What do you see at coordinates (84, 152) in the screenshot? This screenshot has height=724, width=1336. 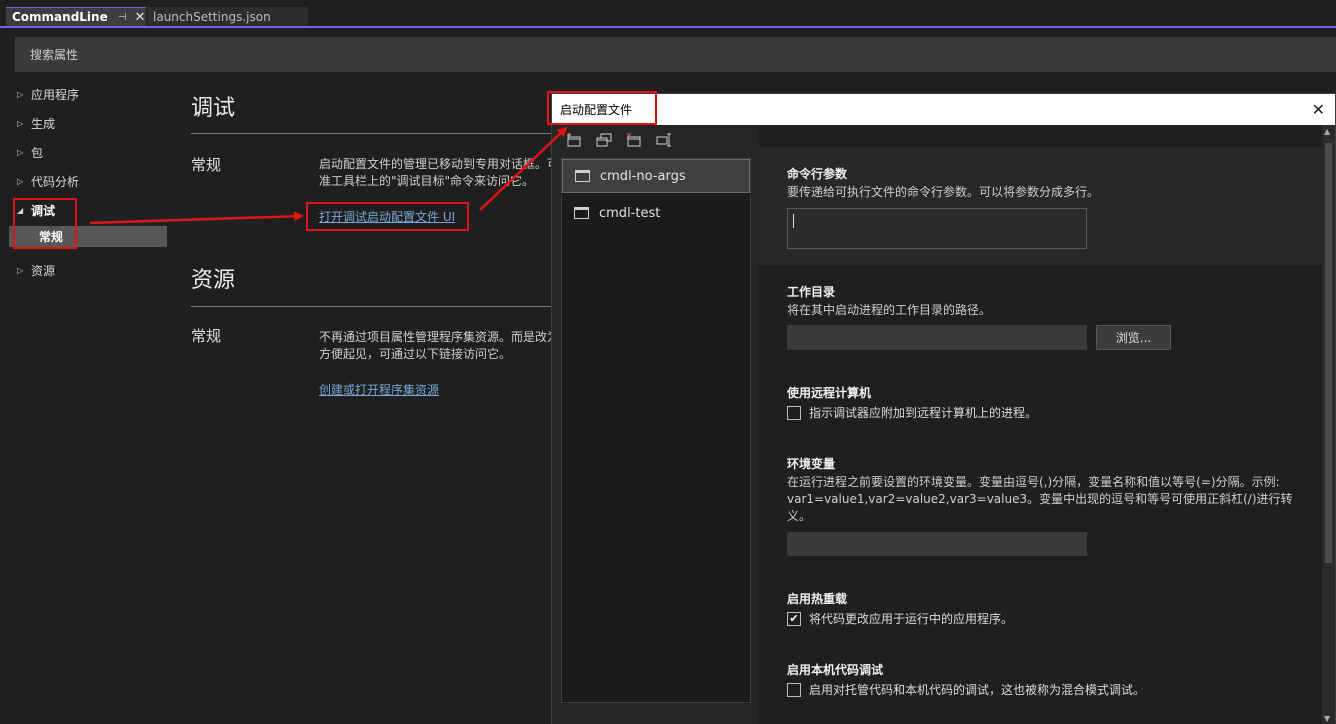 I see `nav-item-package: ▷ 包` at bounding box center [84, 152].